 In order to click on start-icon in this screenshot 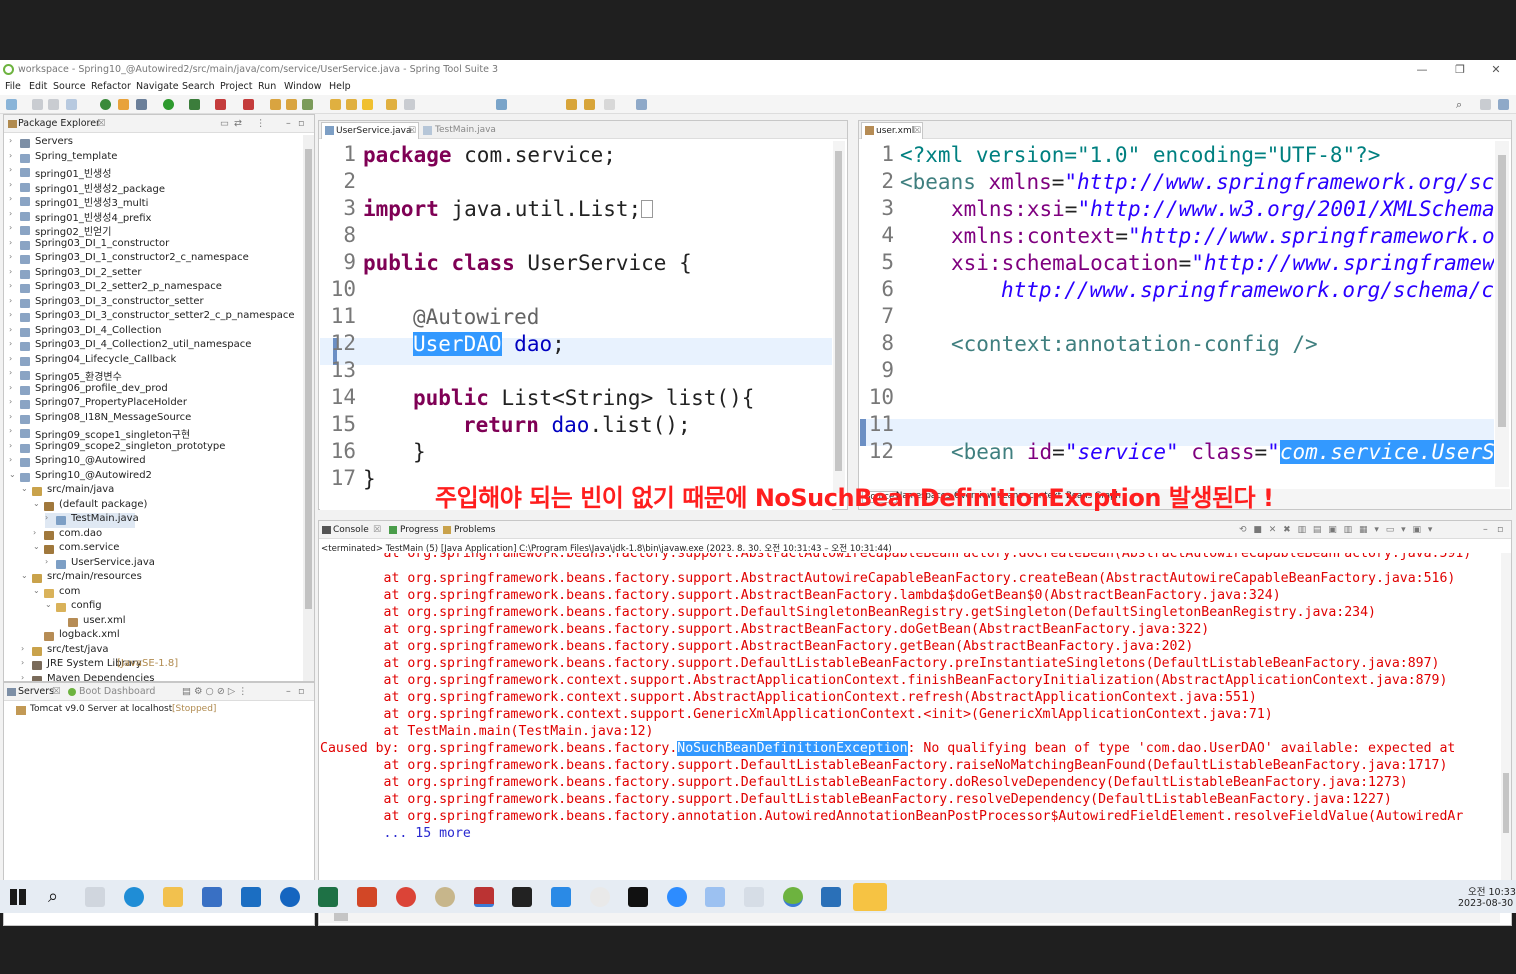, I will do `click(18, 897)`.